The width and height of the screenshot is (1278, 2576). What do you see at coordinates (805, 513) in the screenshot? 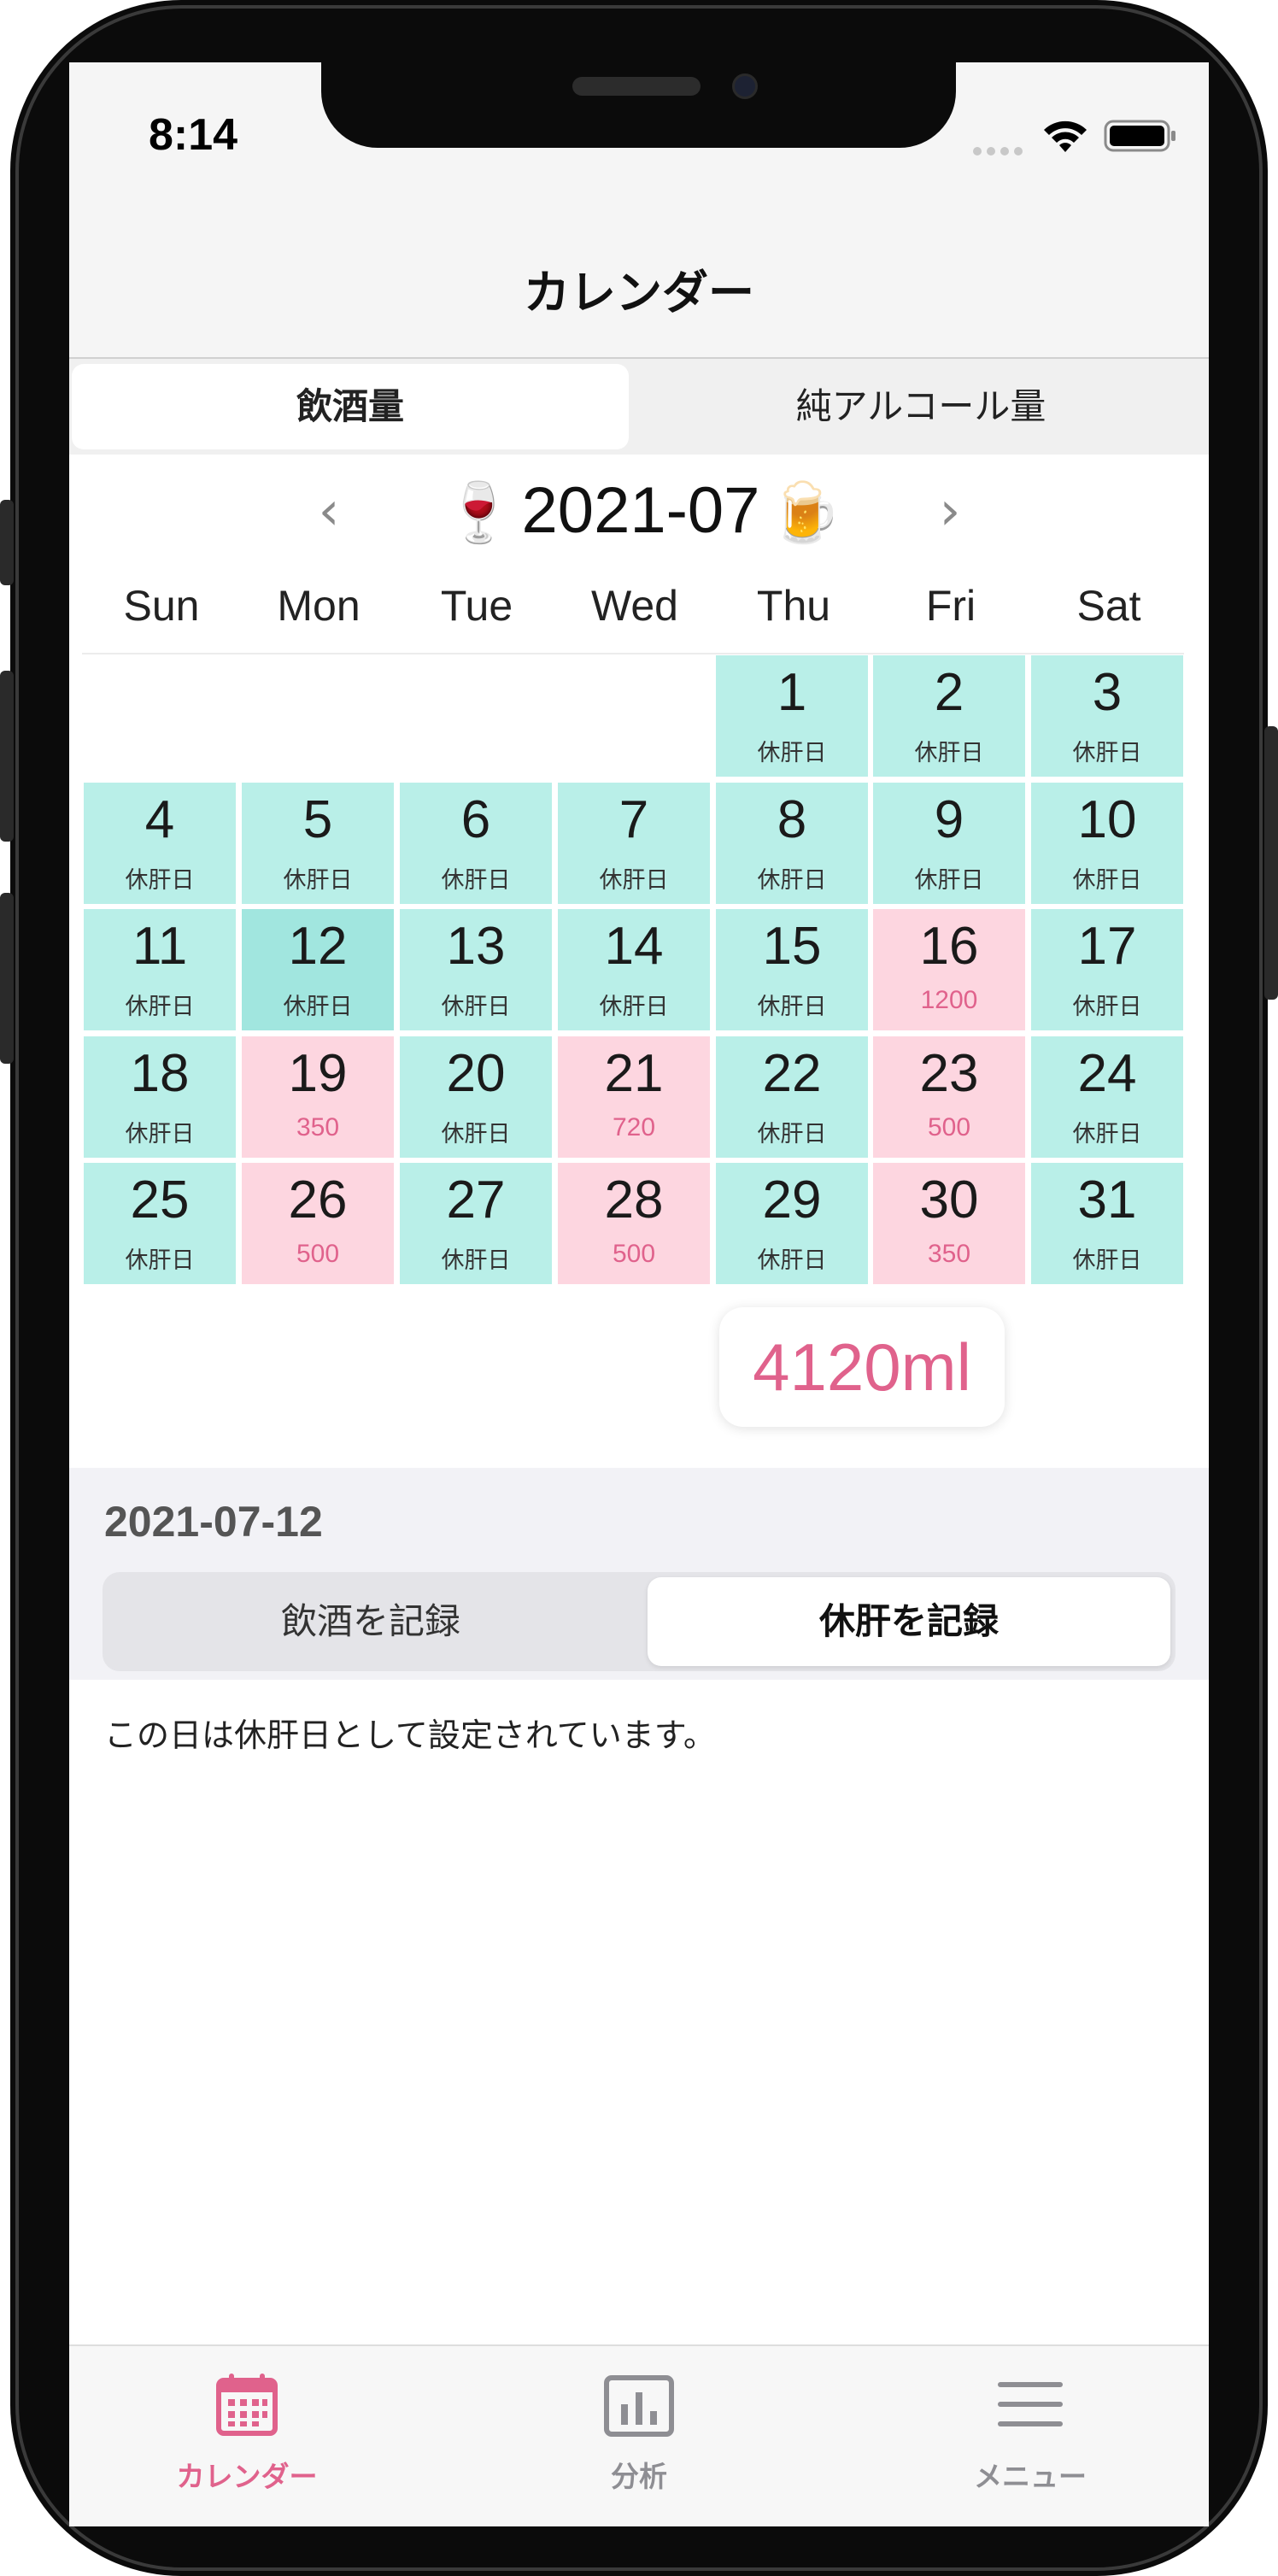
I see `beer-mug-icon: 🍺` at bounding box center [805, 513].